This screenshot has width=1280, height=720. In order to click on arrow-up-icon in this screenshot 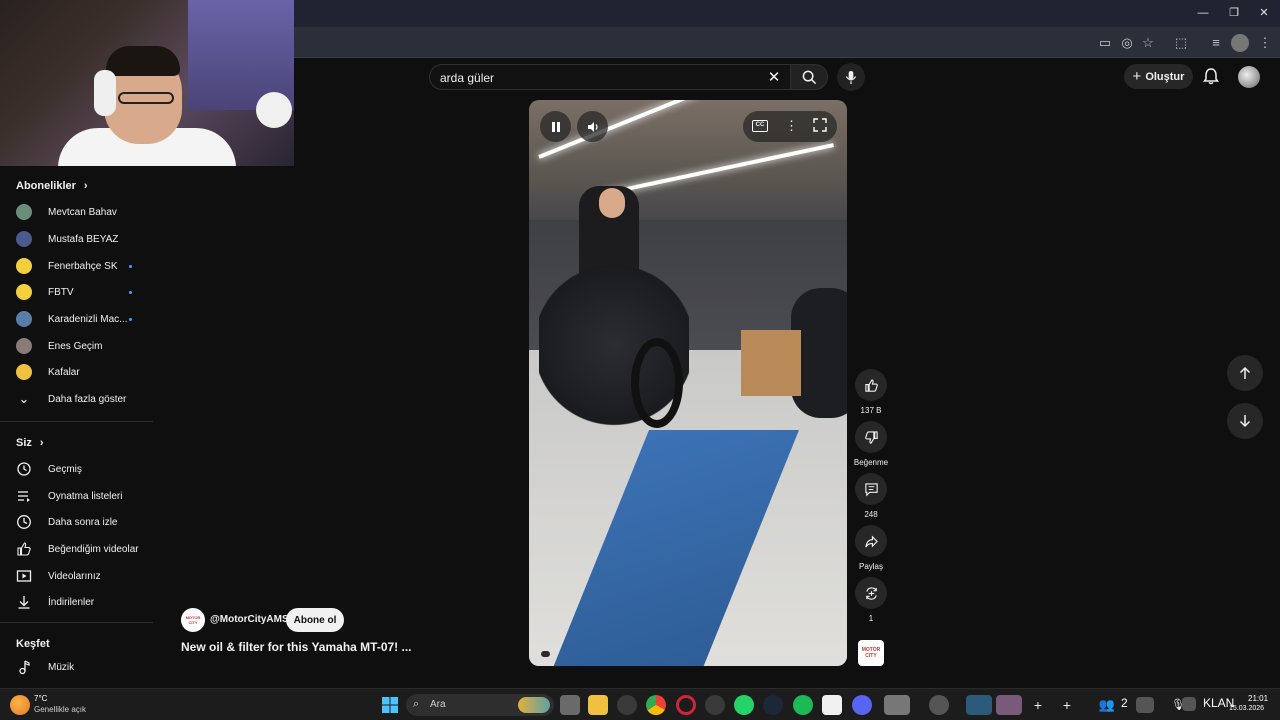, I will do `click(1245, 372)`.